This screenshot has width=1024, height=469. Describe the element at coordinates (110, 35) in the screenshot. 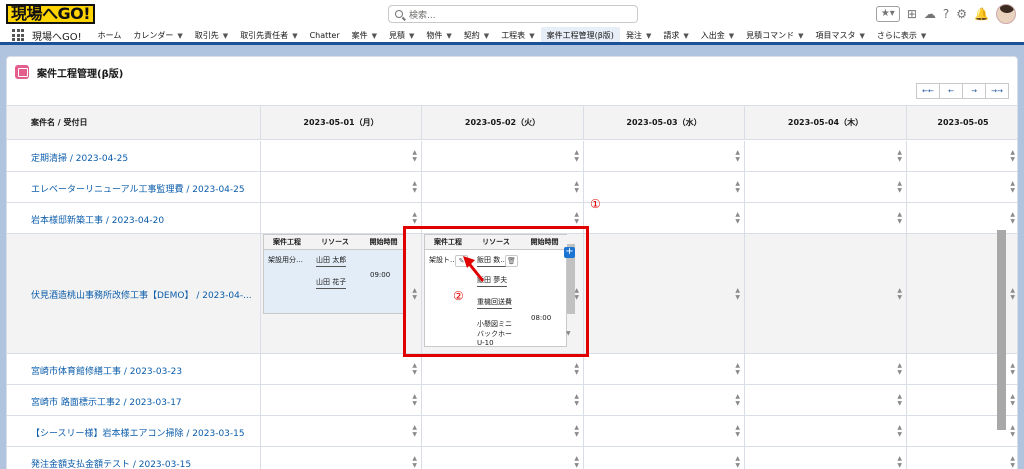

I see `nav-item: ホーム` at that location.